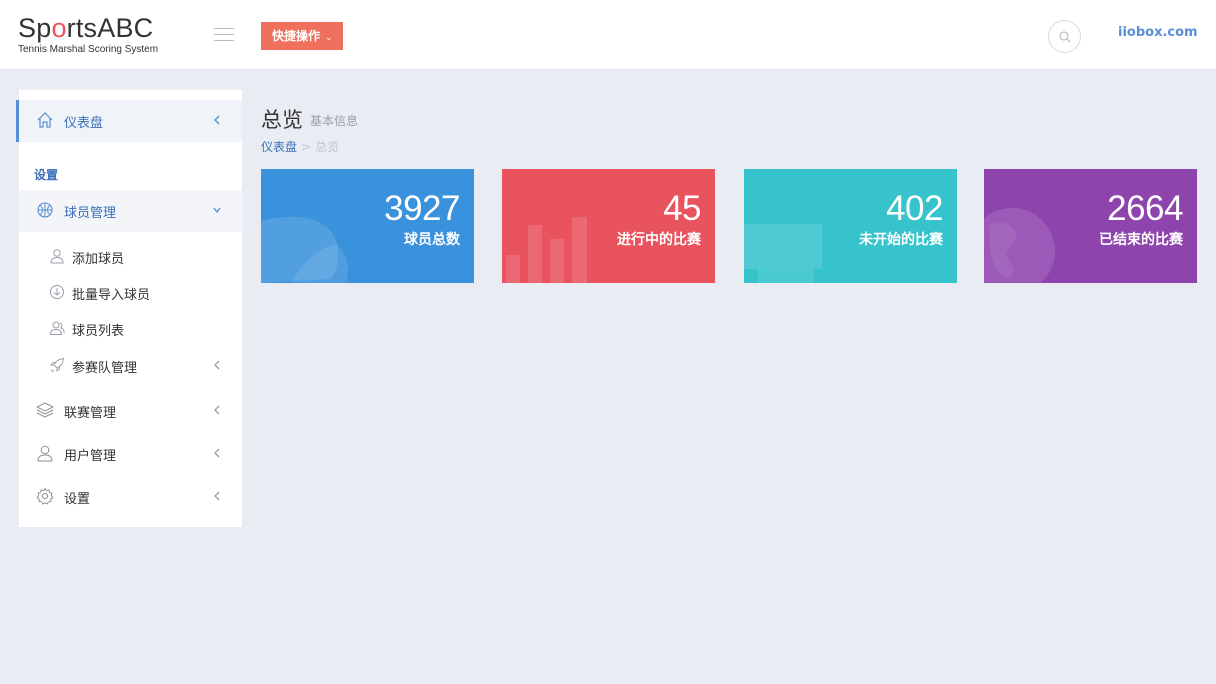 The width and height of the screenshot is (1216, 684). I want to click on sidebar-subitem-team-management: 参赛队管理, so click(130, 365).